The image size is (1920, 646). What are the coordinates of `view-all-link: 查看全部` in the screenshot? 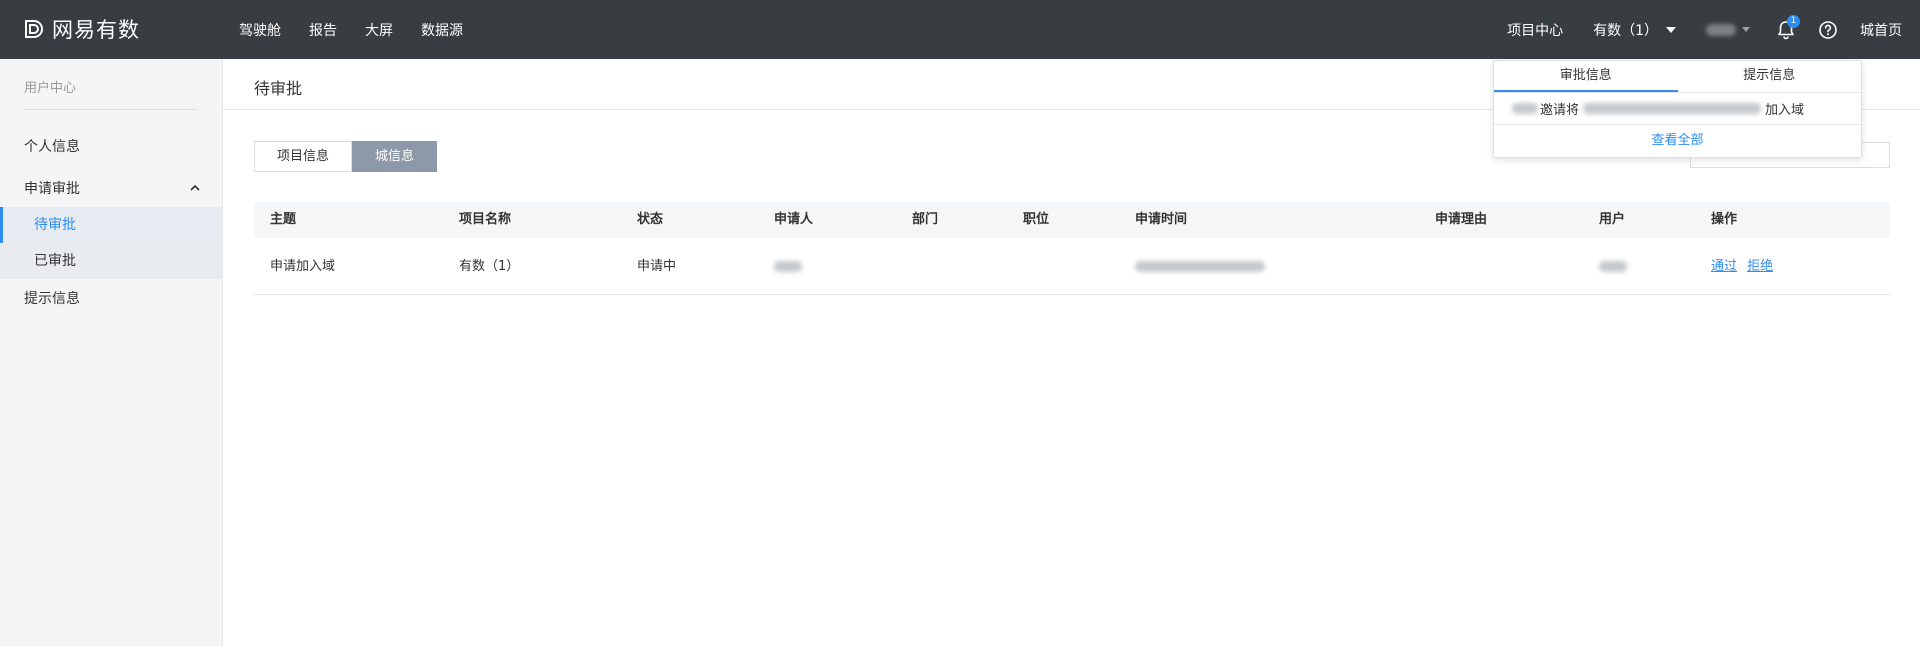 It's located at (1677, 141).